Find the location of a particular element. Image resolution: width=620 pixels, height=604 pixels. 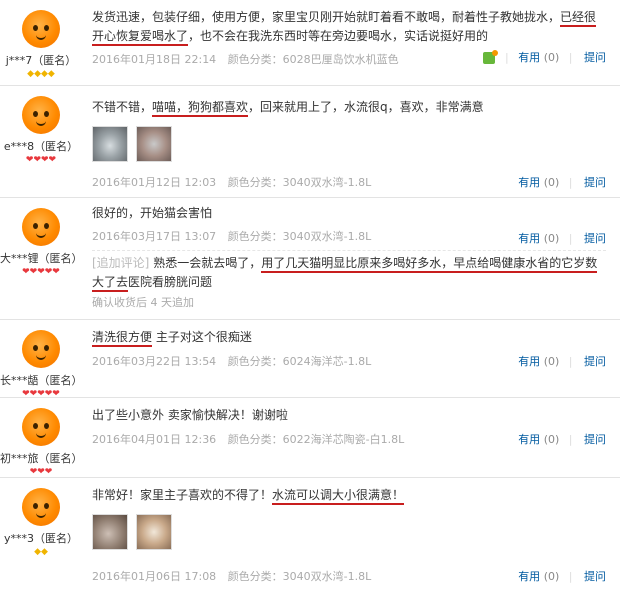

reviewer-level-badge: ❤❤❤ is located at coordinates (41, 472).